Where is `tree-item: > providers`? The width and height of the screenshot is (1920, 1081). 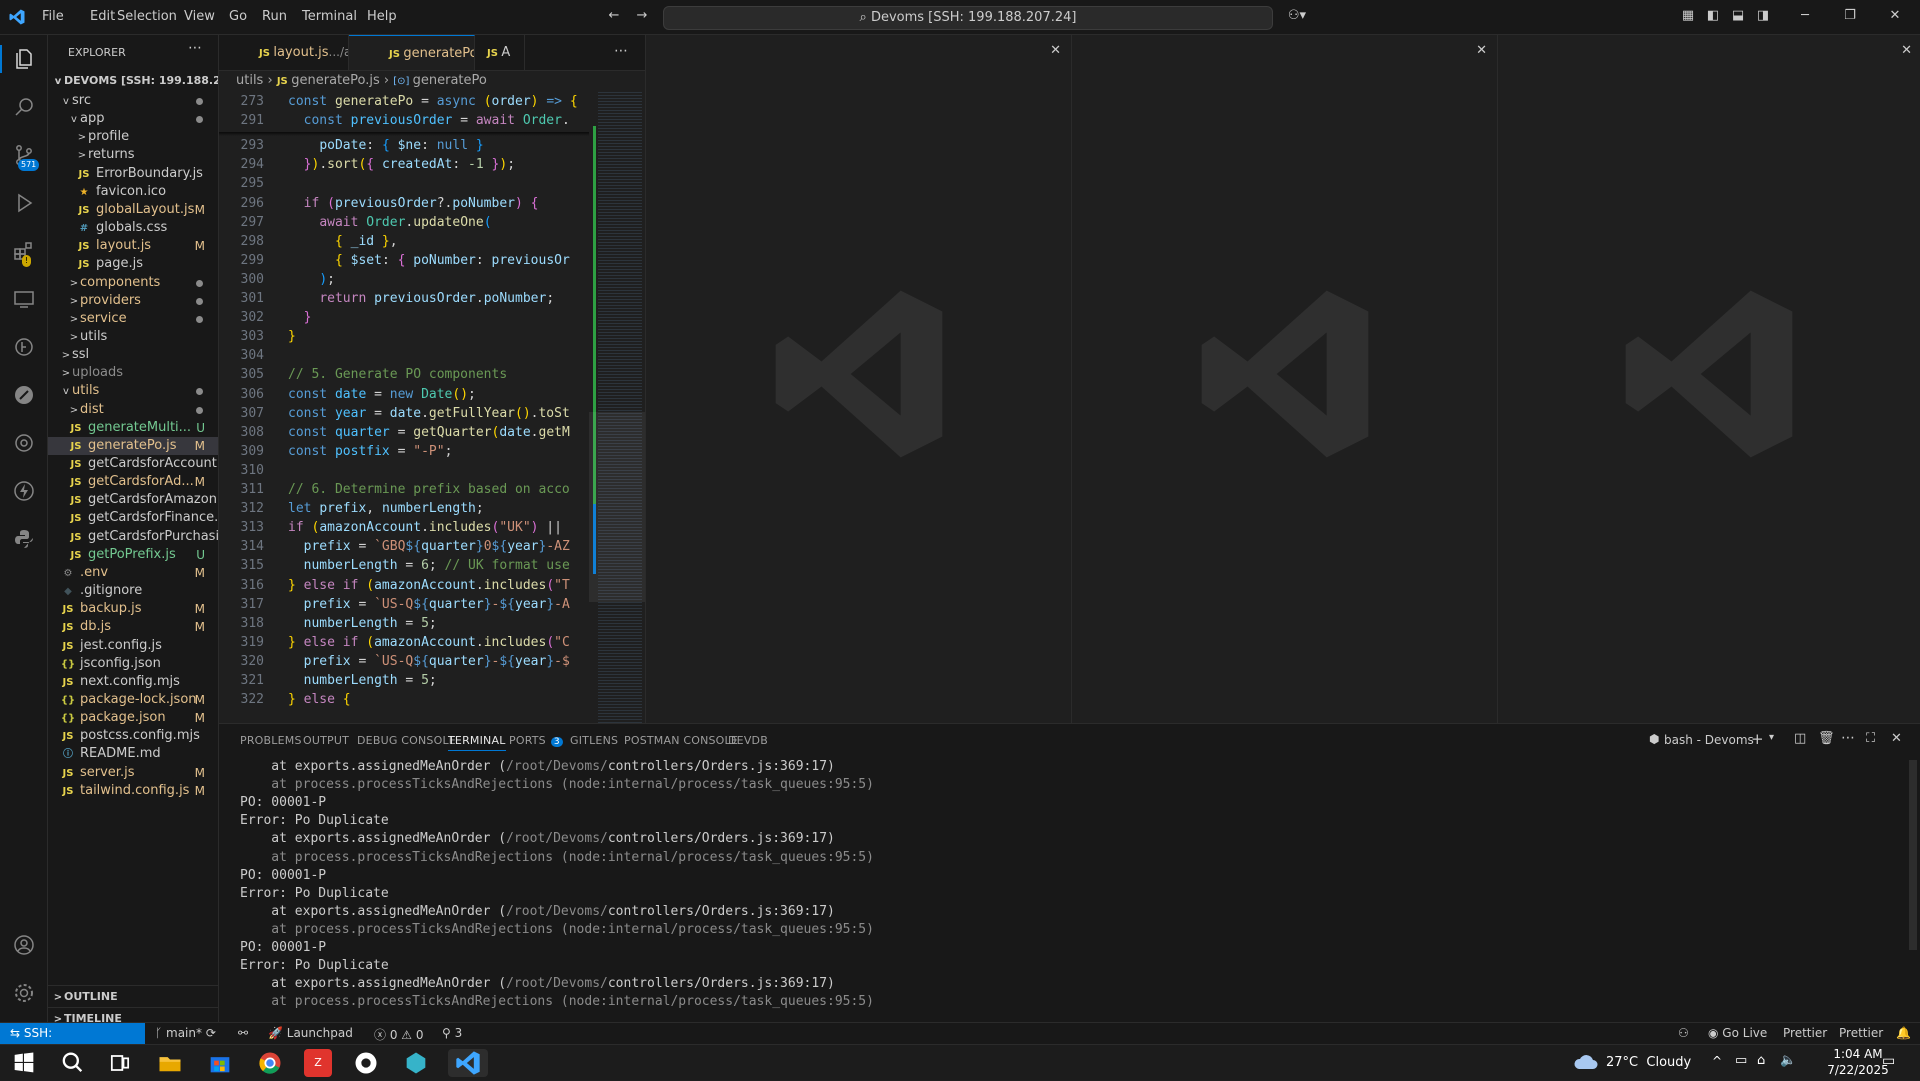
tree-item: > providers is located at coordinates (133, 301).